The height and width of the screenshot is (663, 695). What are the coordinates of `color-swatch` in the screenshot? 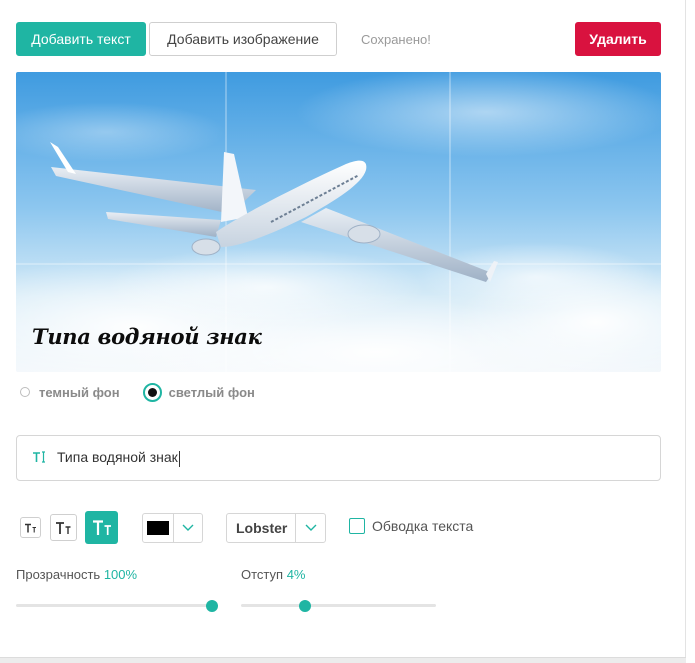 It's located at (158, 528).